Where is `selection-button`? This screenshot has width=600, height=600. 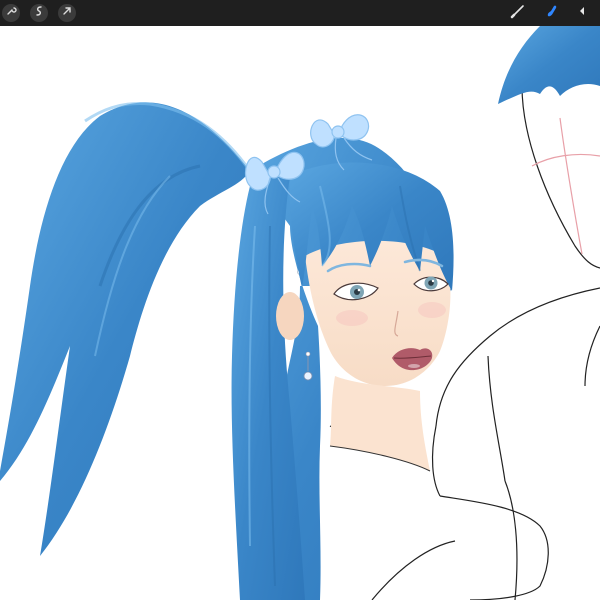
selection-button is located at coordinates (67, 13).